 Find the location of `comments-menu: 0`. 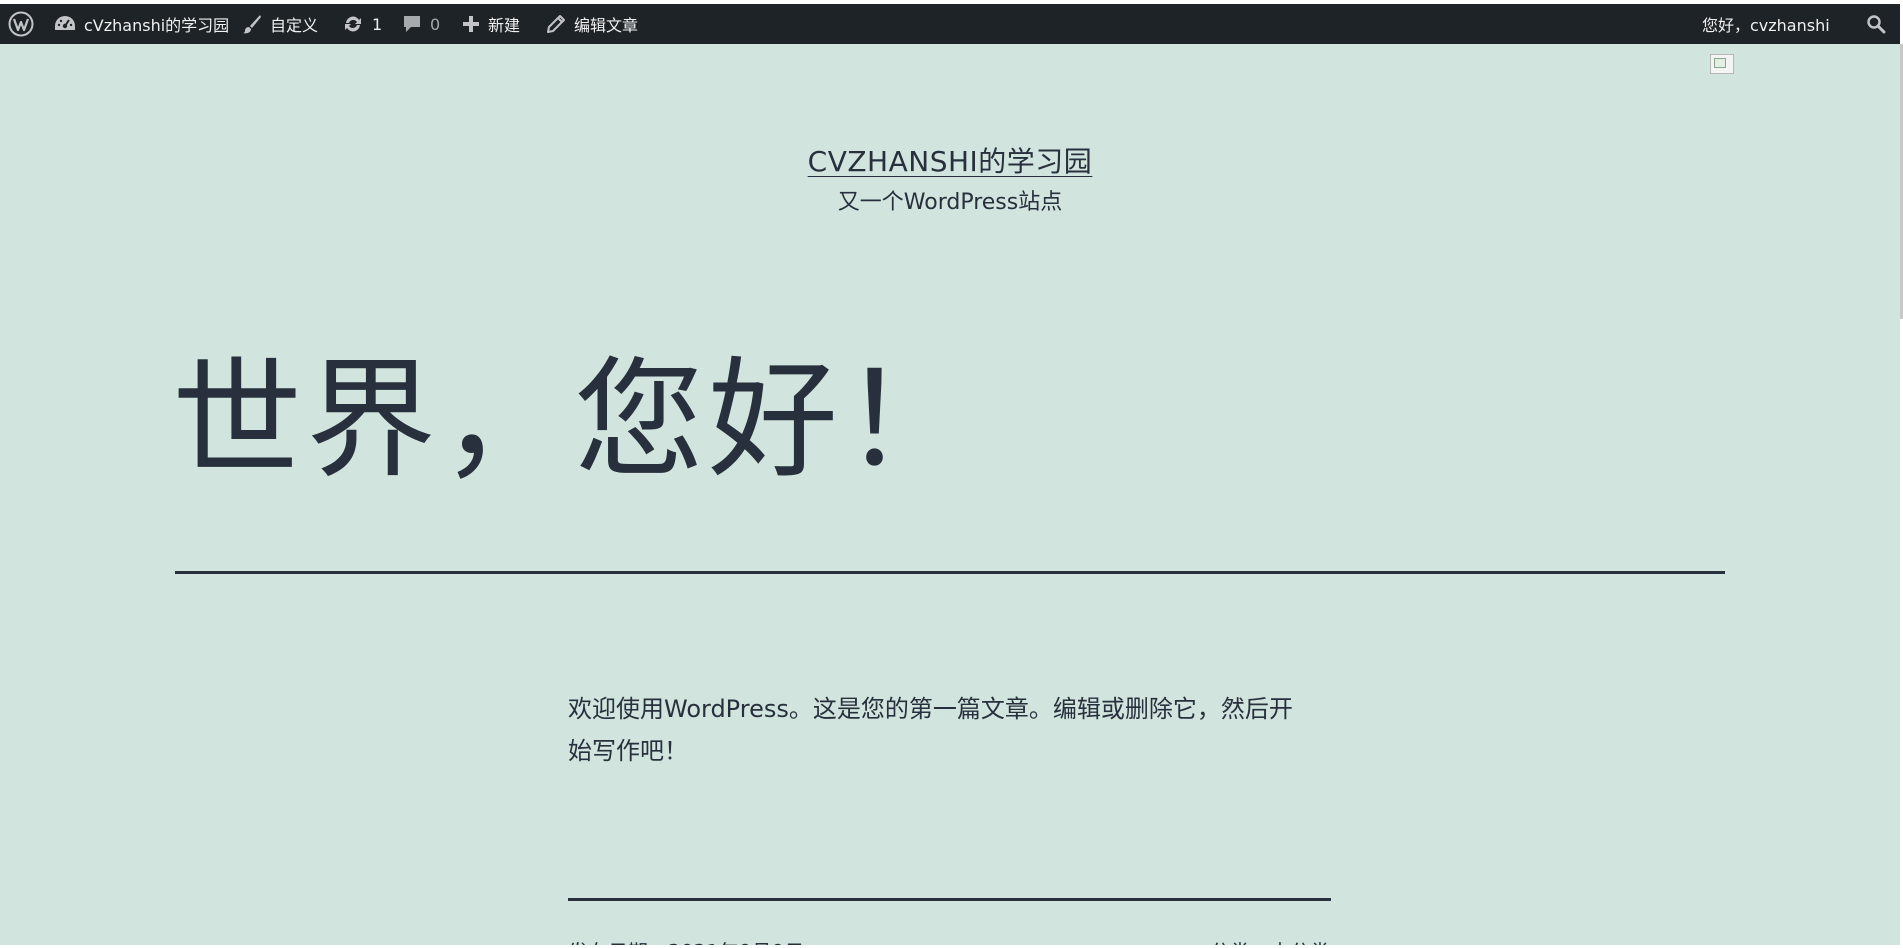

comments-menu: 0 is located at coordinates (421, 24).